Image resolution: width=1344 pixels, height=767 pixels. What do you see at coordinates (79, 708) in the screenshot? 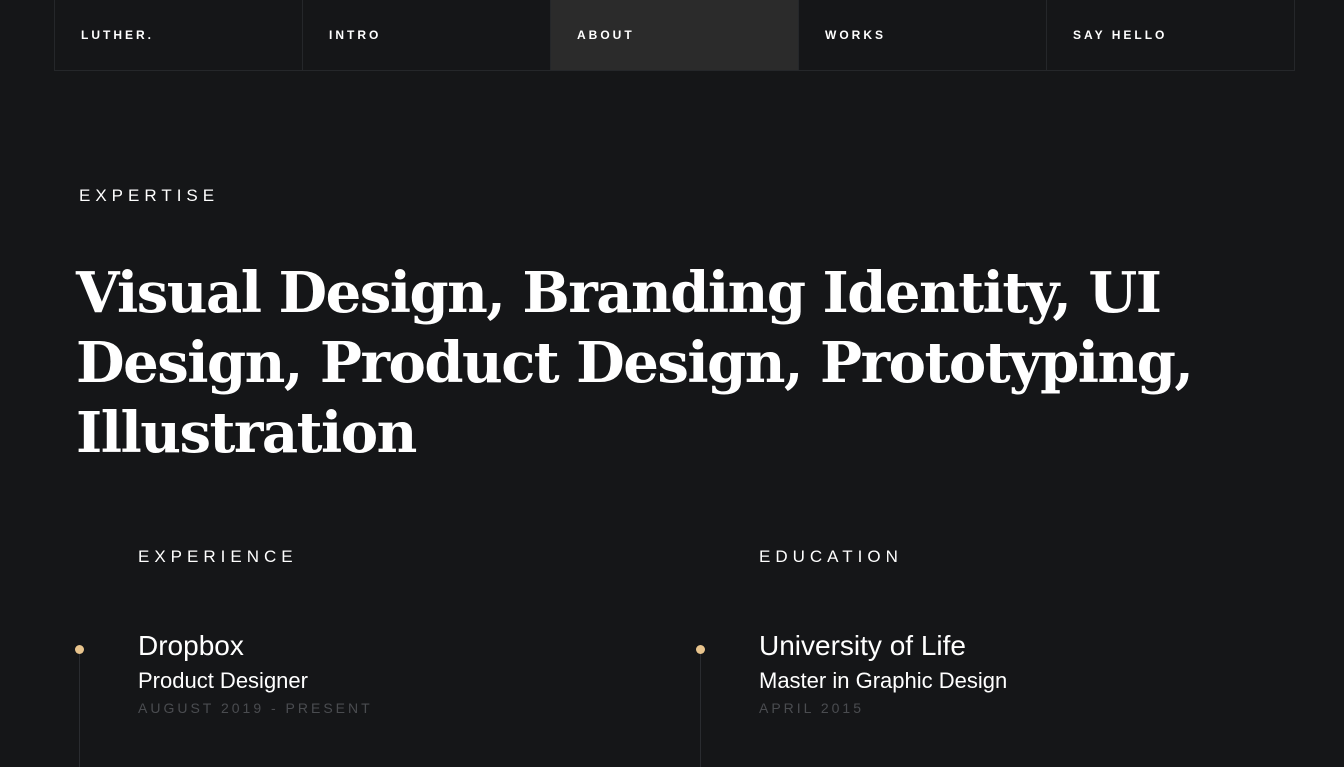
I see `experience-timeline-line` at bounding box center [79, 708].